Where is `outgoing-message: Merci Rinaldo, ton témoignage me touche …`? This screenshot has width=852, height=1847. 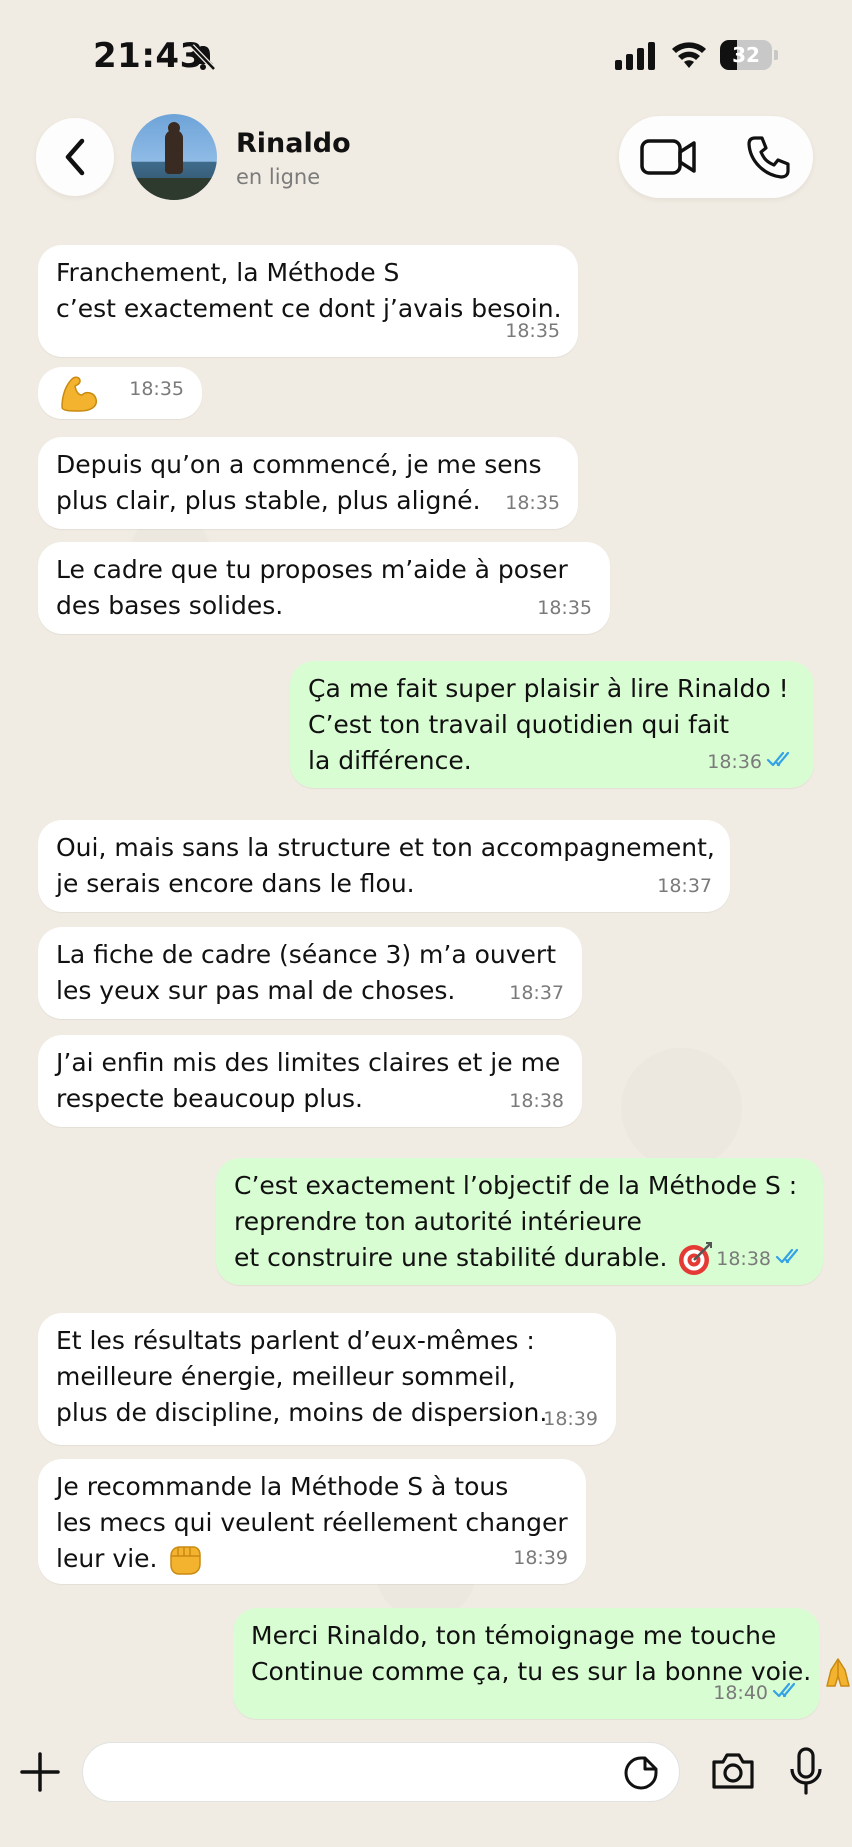 outgoing-message: Merci Rinaldo, ton témoignage me touche … is located at coordinates (541, 1663).